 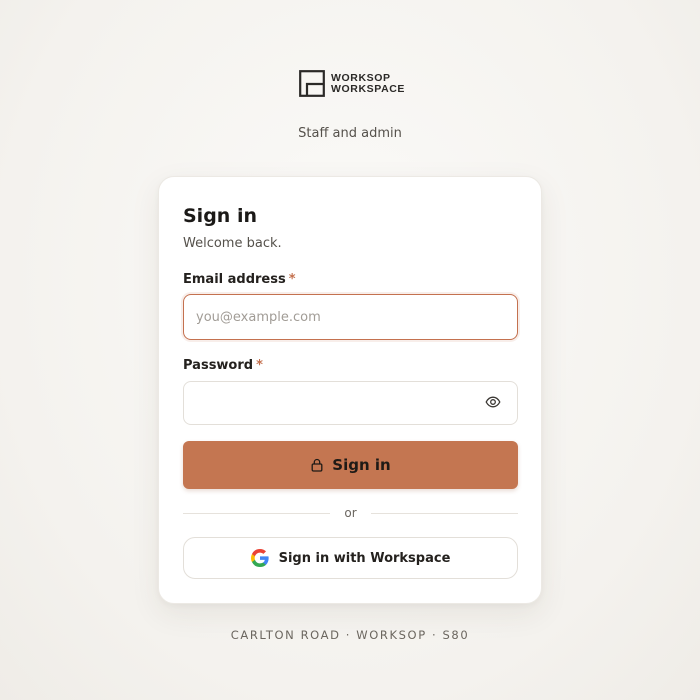 I want to click on card-subtitle: Welcome back., so click(x=232, y=243).